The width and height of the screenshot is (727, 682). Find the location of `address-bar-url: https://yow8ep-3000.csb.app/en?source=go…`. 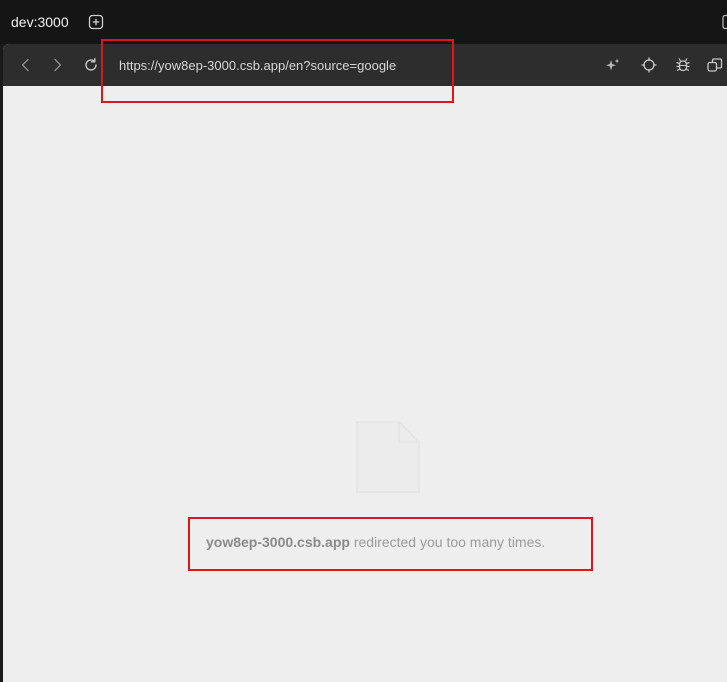

address-bar-url: https://yow8ep-3000.csb.app/en?source=go… is located at coordinates (257, 65).